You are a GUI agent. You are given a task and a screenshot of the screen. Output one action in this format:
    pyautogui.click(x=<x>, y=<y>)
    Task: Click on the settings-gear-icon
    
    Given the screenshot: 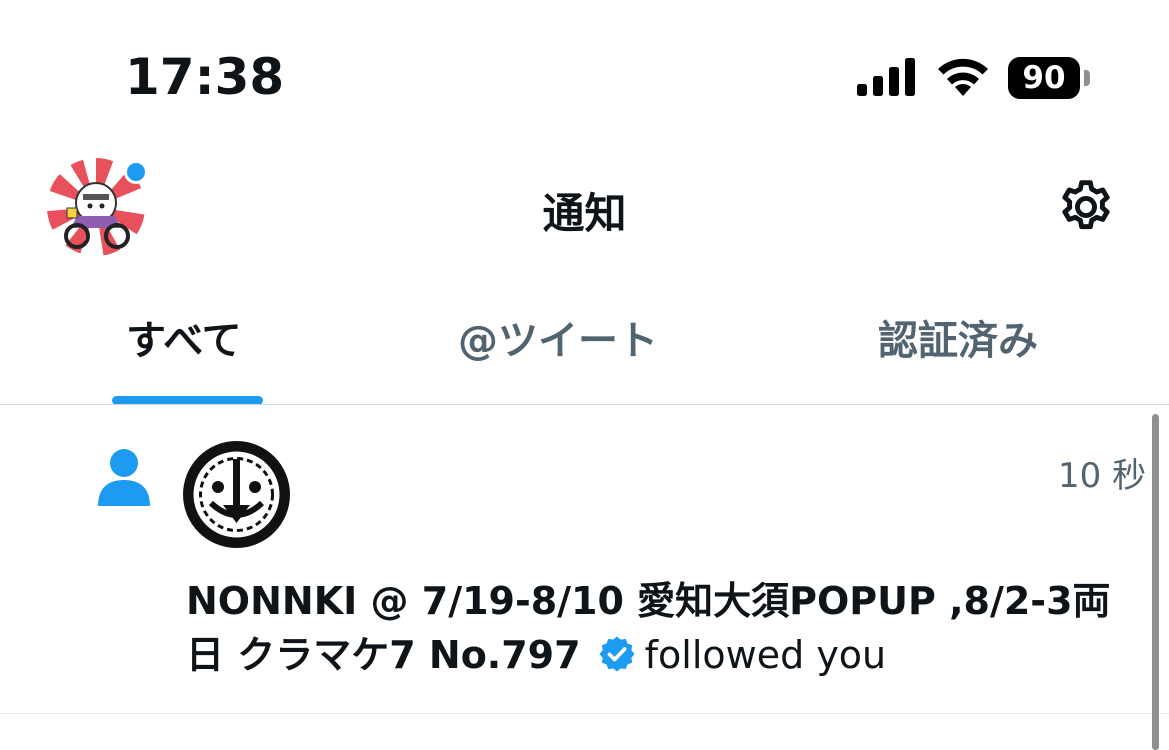 What is the action you would take?
    pyautogui.click(x=1086, y=207)
    